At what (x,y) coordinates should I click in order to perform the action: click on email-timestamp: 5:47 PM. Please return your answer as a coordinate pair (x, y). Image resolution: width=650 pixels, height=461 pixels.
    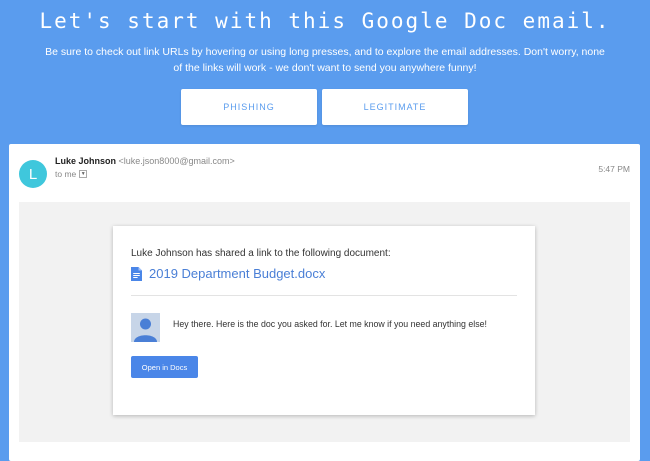
    Looking at the image, I should click on (614, 169).